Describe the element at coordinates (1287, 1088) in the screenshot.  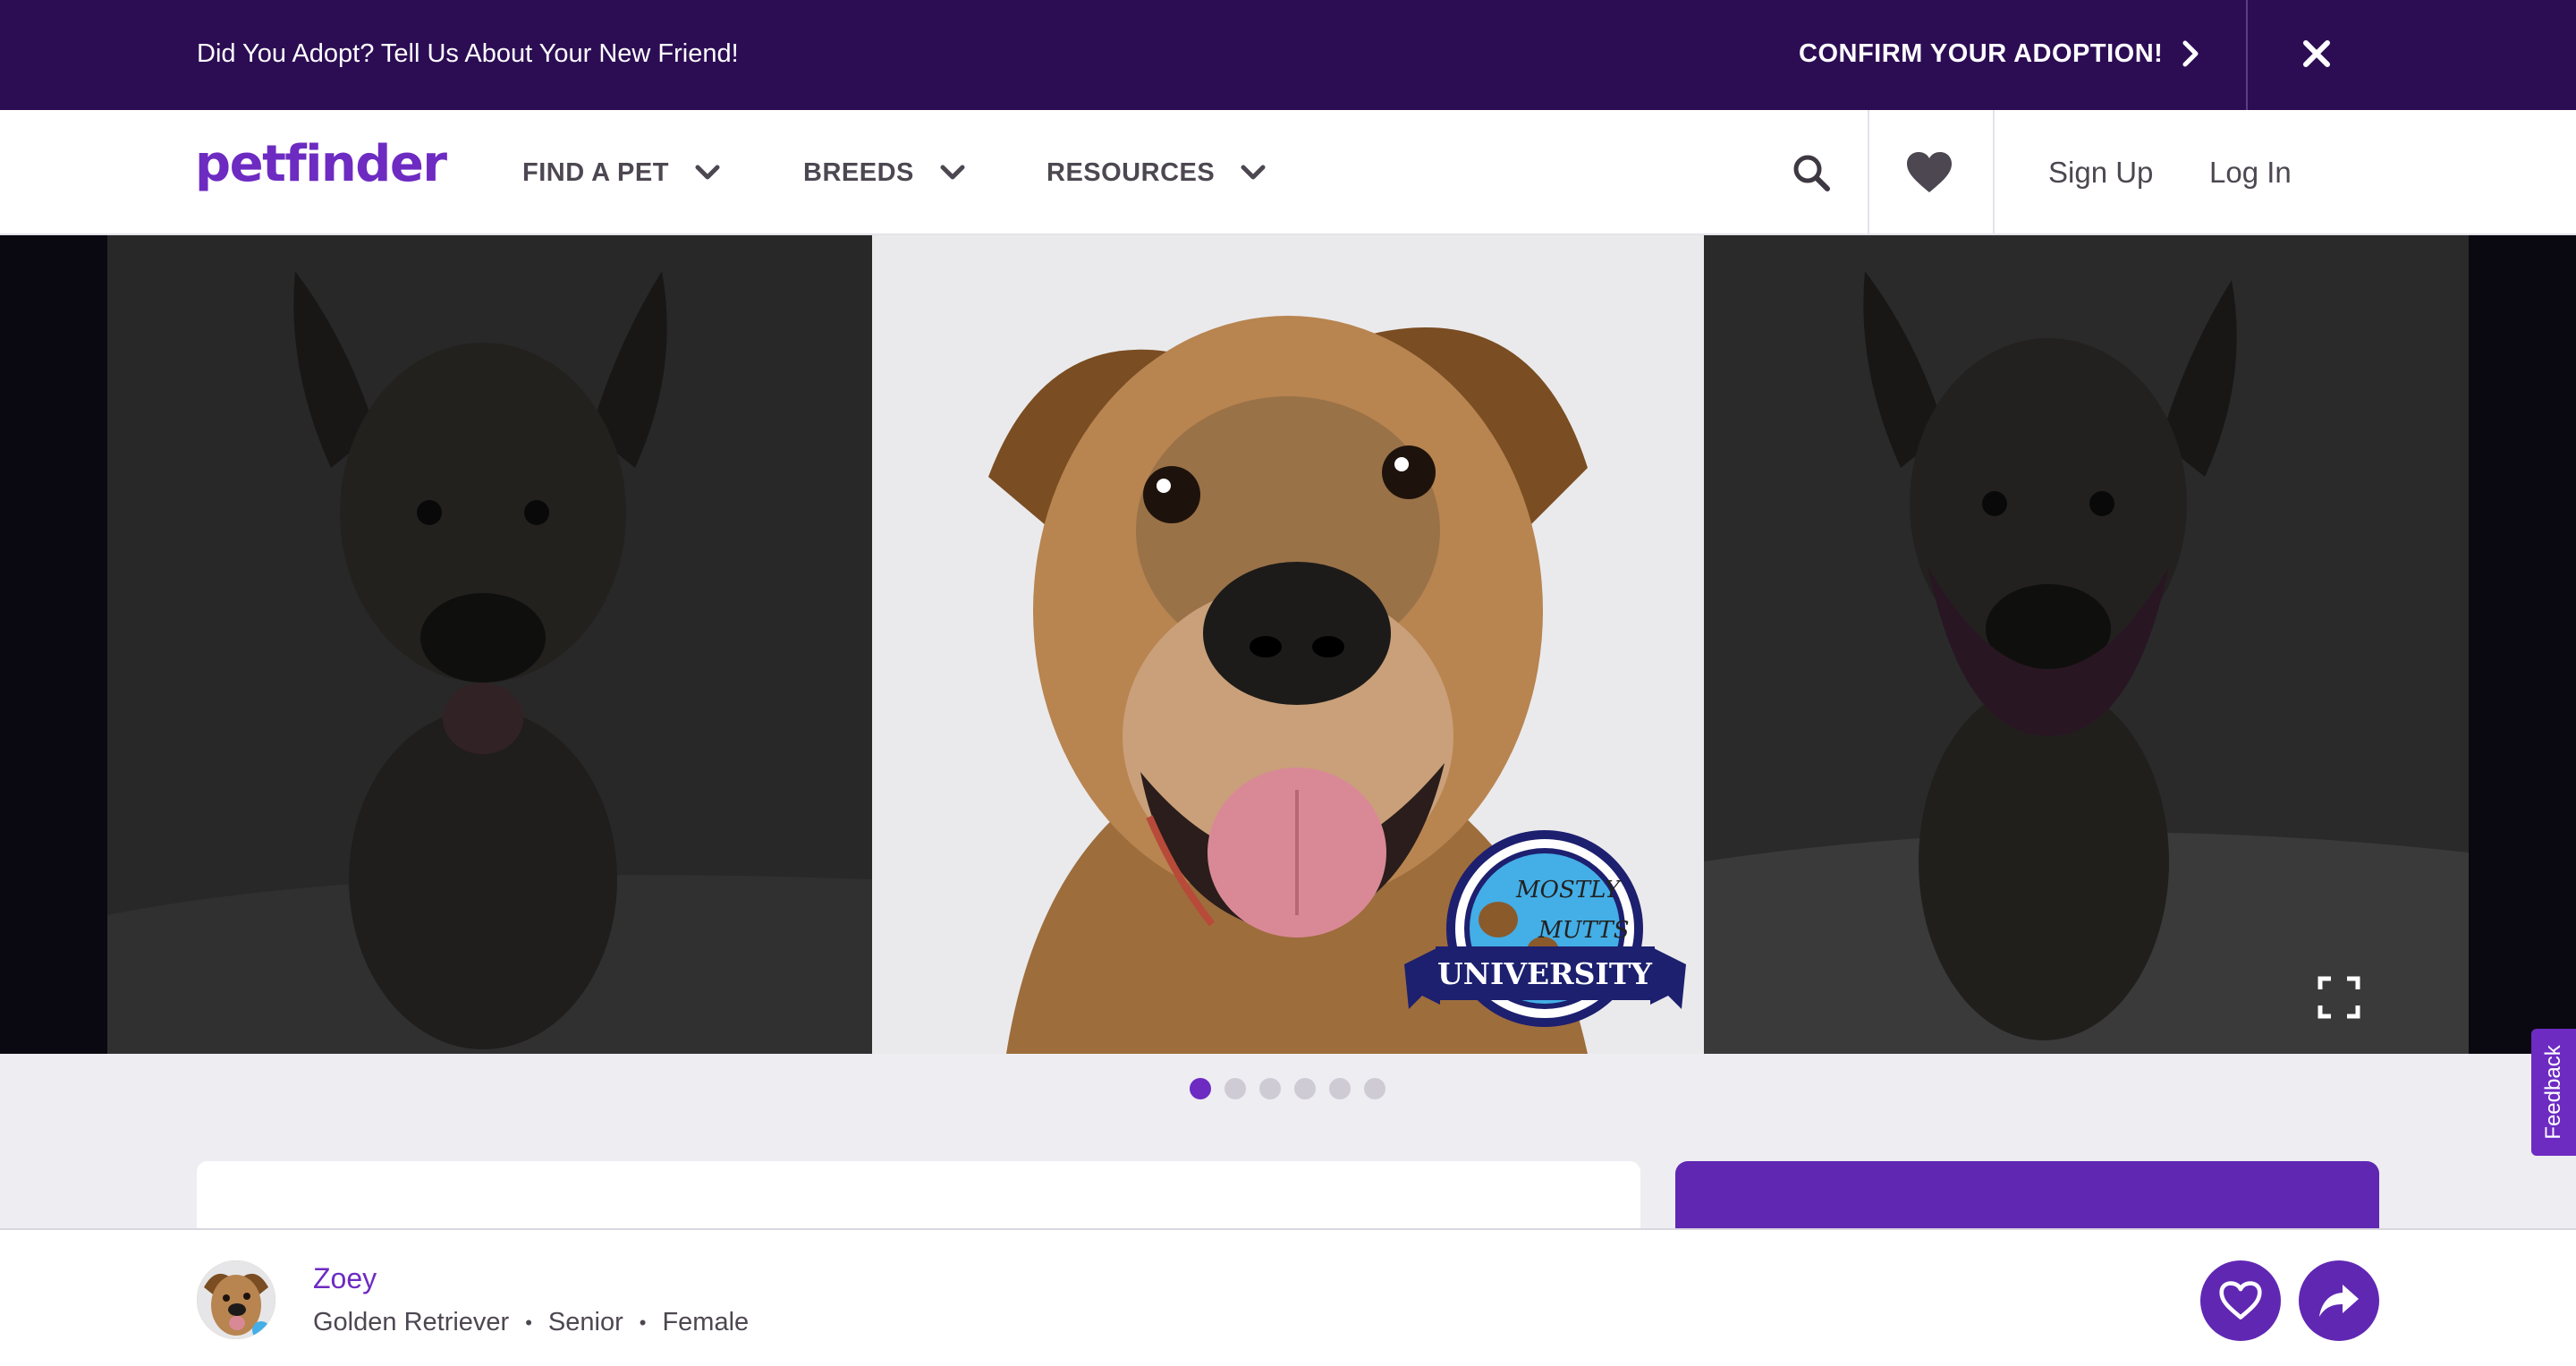
I see `carousel-pagination` at that location.